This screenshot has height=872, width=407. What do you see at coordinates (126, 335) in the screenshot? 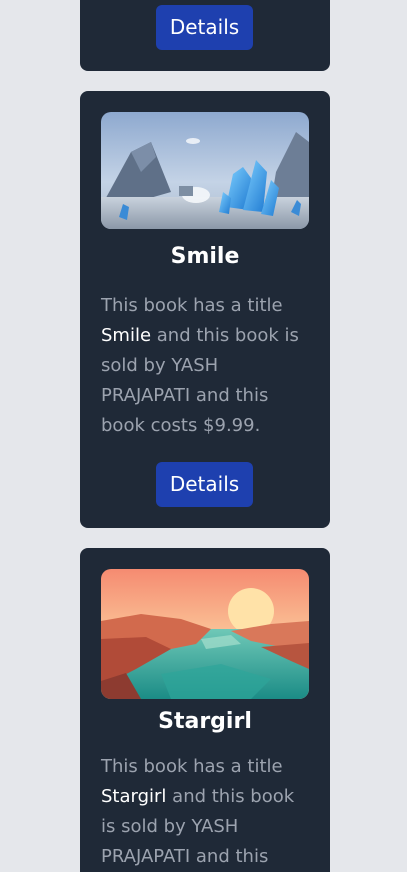
I see `desc-book-title: Smile` at bounding box center [126, 335].